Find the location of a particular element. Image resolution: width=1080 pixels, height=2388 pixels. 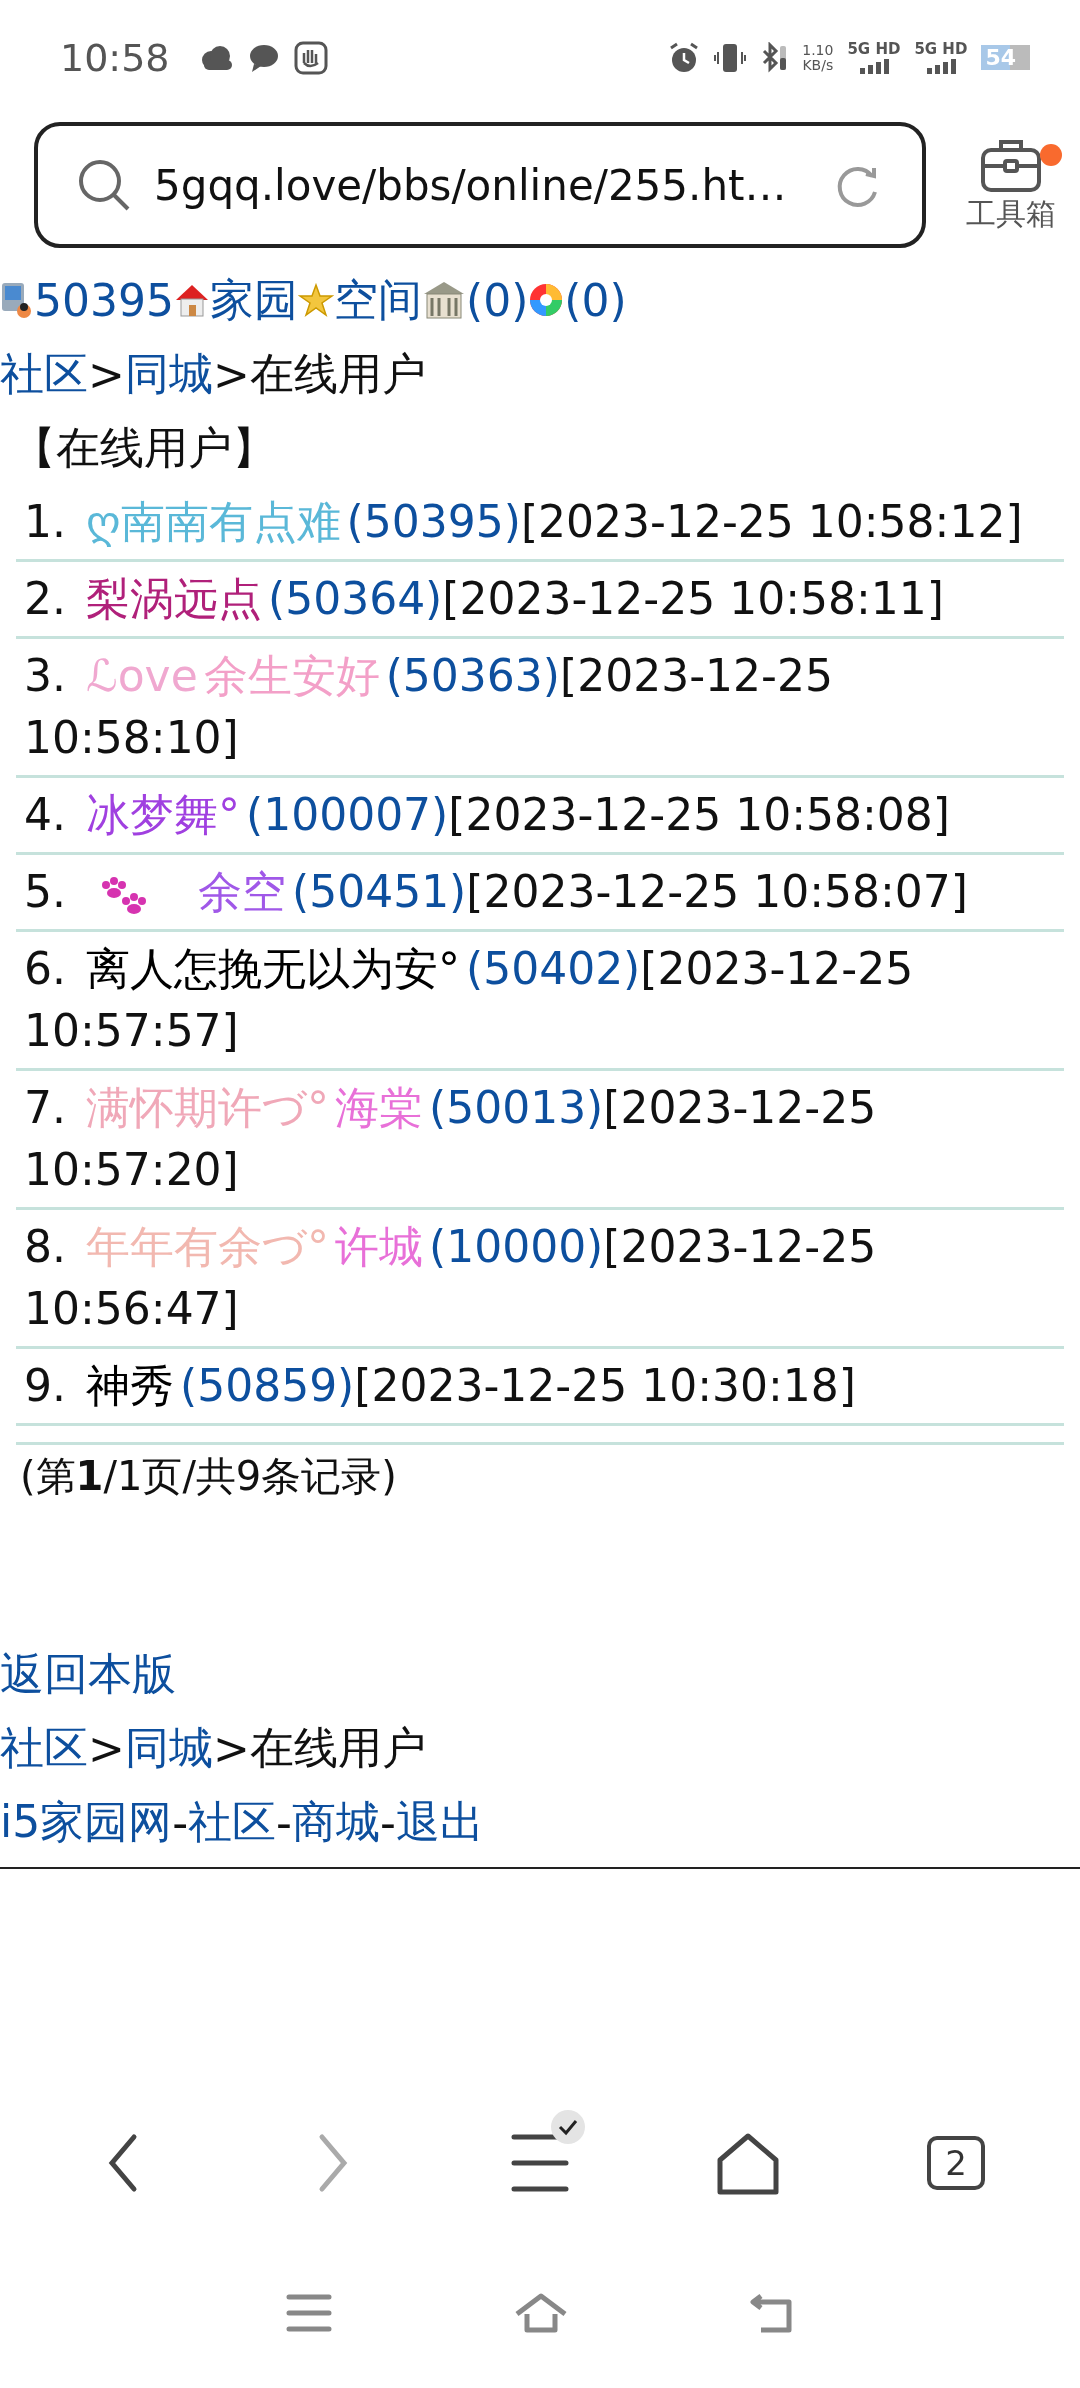

tab-count-button: 2 is located at coordinates (956, 2163).